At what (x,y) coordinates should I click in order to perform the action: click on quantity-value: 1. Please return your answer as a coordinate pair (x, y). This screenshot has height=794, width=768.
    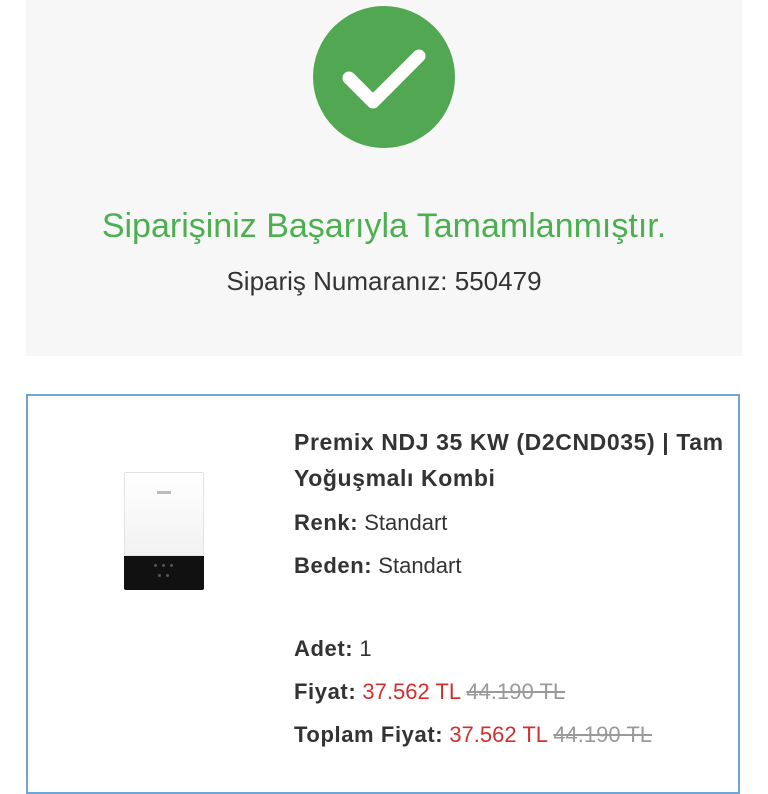
    Looking at the image, I should click on (365, 648).